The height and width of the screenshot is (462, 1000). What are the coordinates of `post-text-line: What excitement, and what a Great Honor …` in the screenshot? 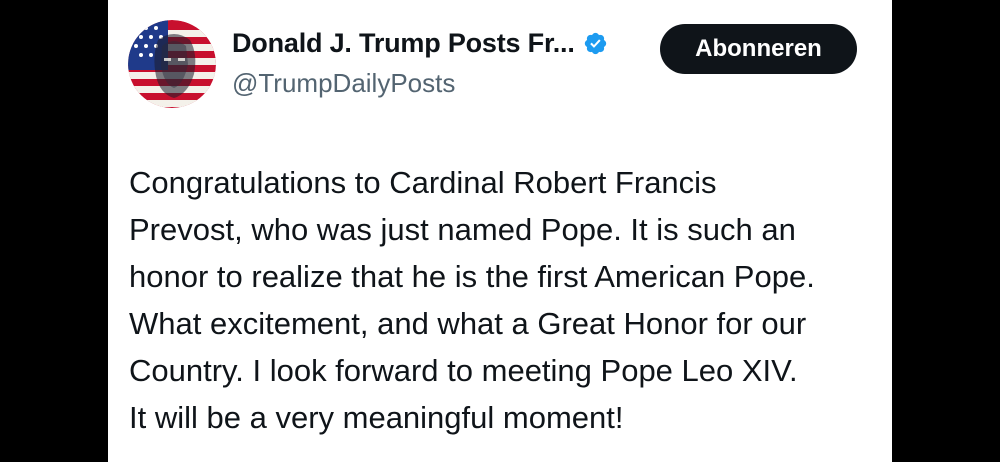 It's located at (468, 323).